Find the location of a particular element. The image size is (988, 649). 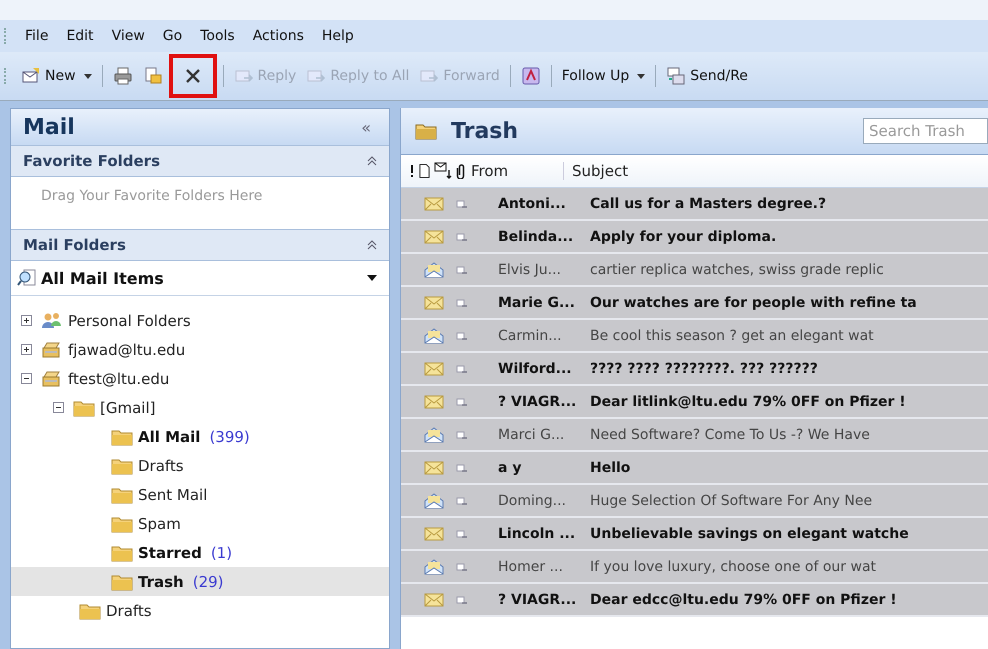

column-header: From is located at coordinates (517, 171).